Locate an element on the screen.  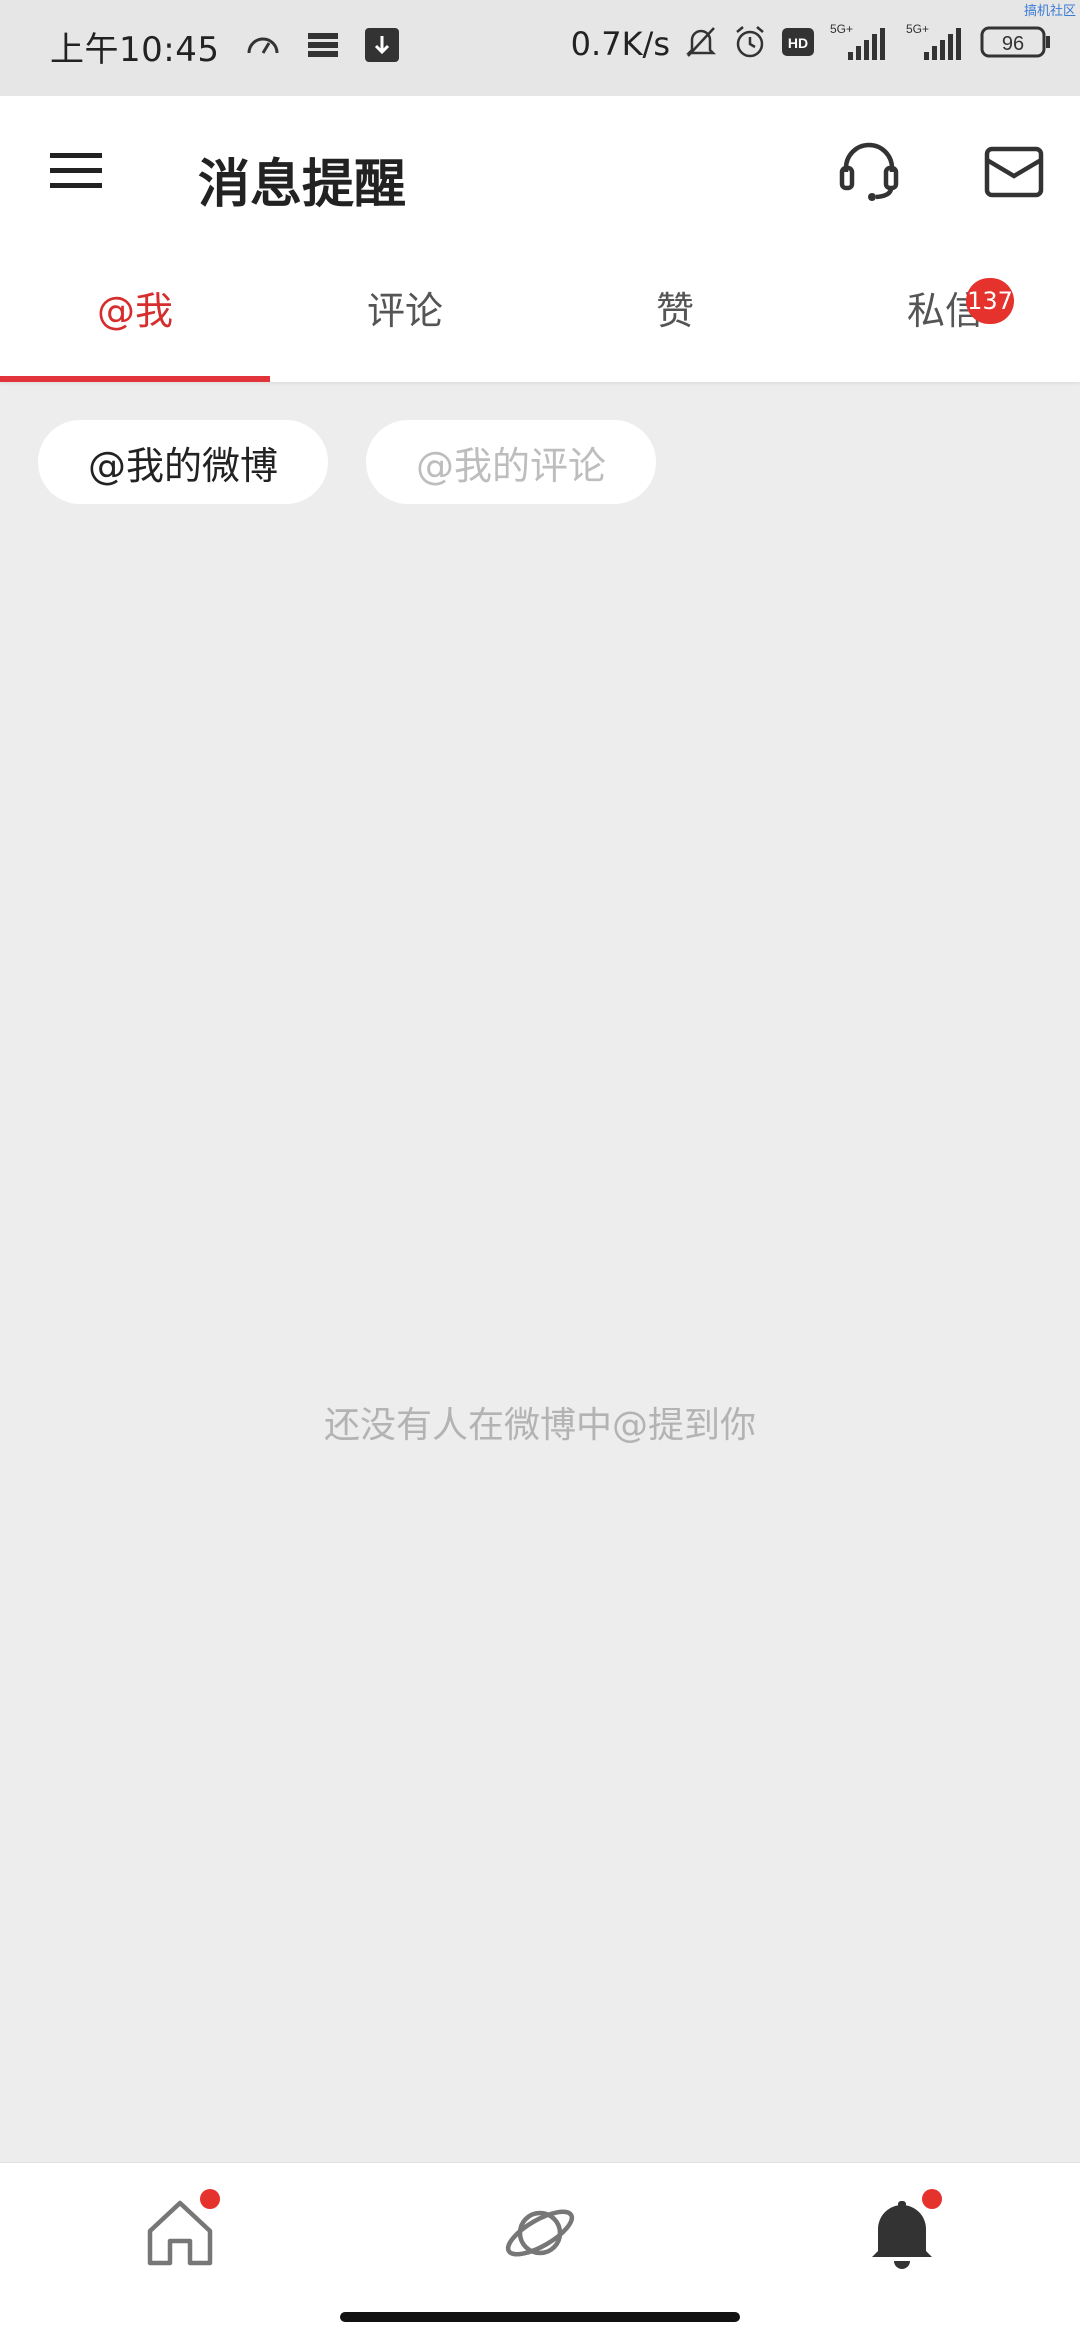
mute-bell-icon is located at coordinates (701, 44).